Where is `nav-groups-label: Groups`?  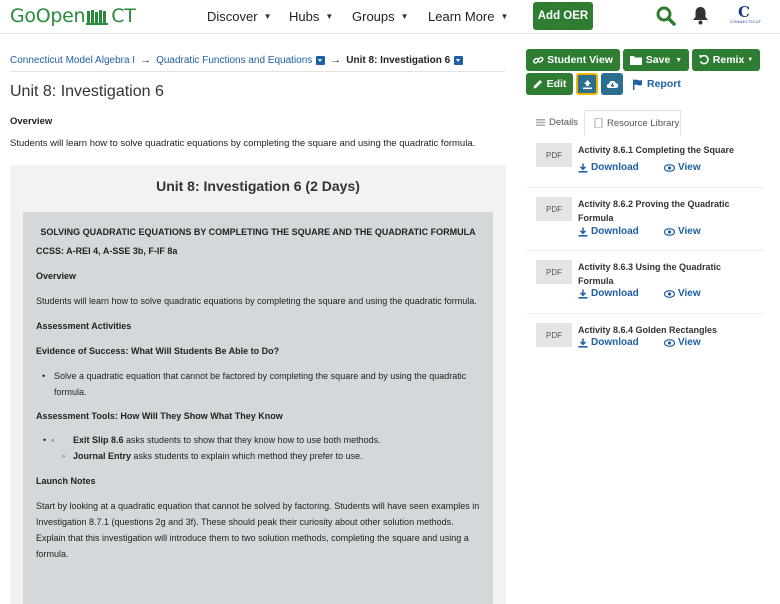 nav-groups-label: Groups is located at coordinates (373, 16).